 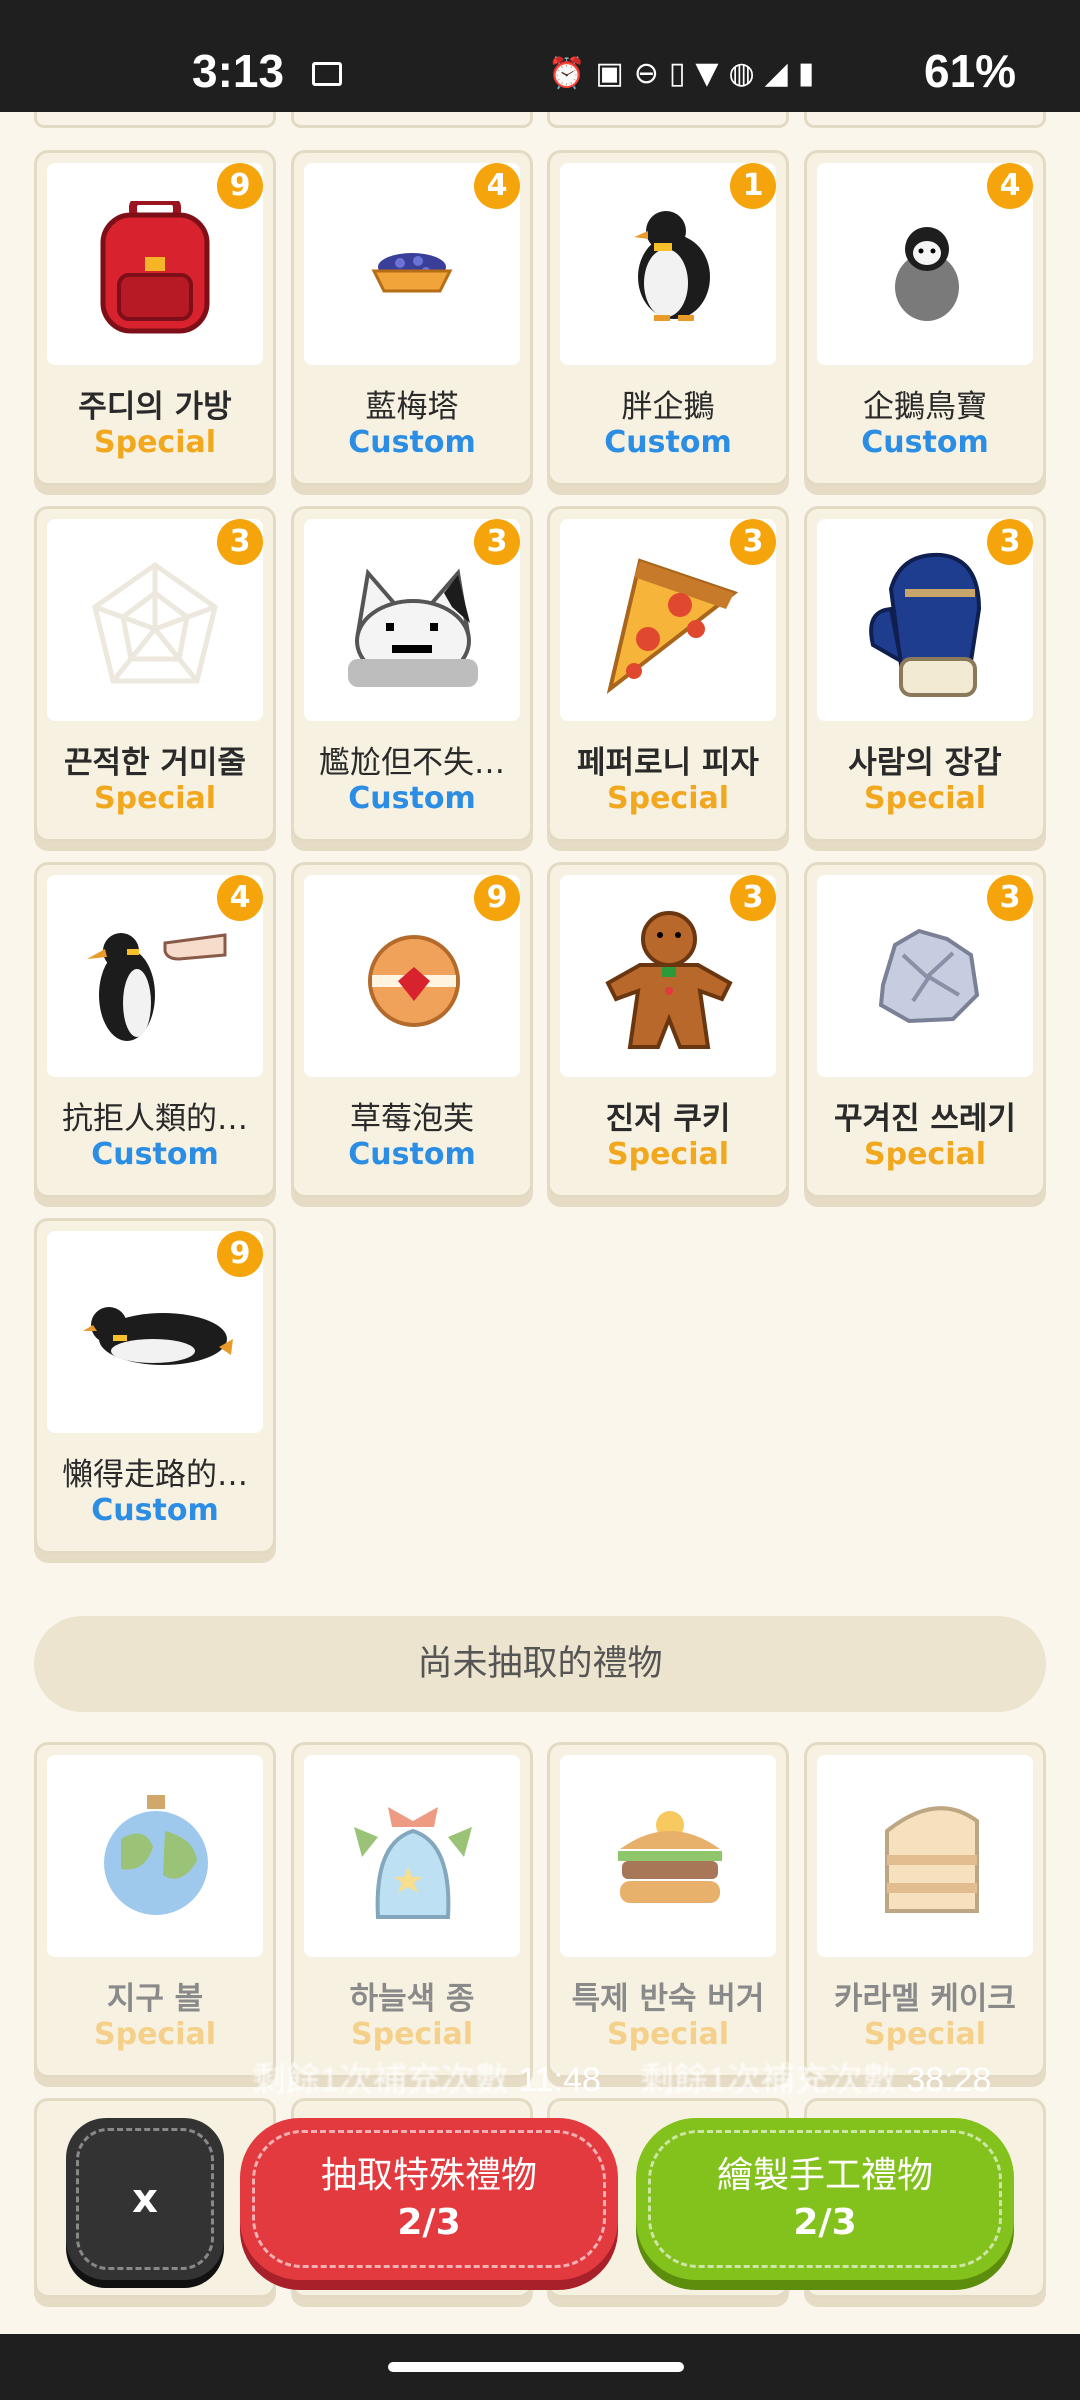 I want to click on gift-name: 胖企鵝, so click(x=668, y=407).